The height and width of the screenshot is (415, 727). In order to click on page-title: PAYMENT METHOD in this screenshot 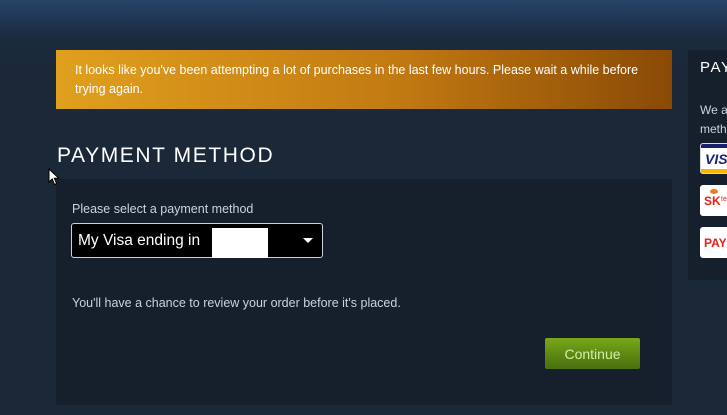, I will do `click(166, 155)`.